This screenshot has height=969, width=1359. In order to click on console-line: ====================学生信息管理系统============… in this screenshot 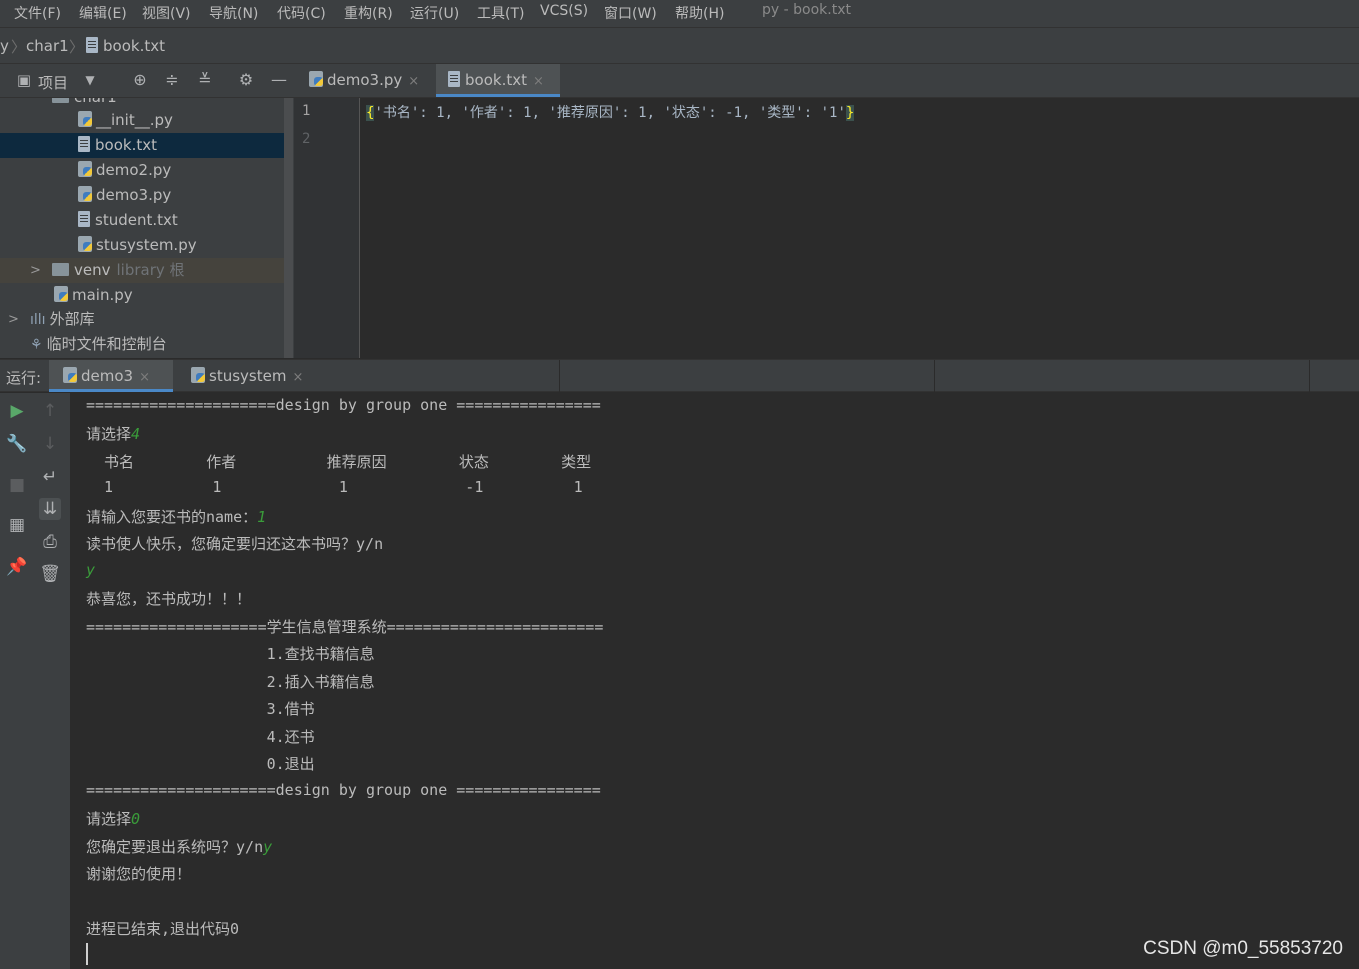, I will do `click(345, 627)`.